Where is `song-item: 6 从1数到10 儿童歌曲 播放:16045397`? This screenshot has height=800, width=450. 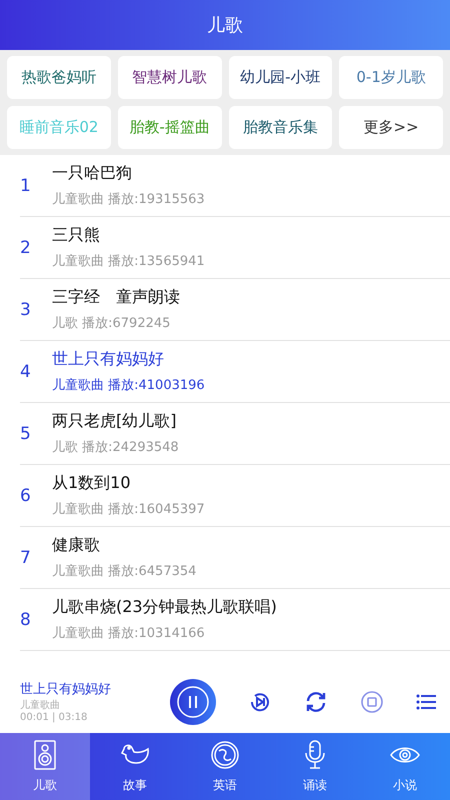
song-item: 6 从1数到10 儿童歌曲 播放:16045397 is located at coordinates (235, 496).